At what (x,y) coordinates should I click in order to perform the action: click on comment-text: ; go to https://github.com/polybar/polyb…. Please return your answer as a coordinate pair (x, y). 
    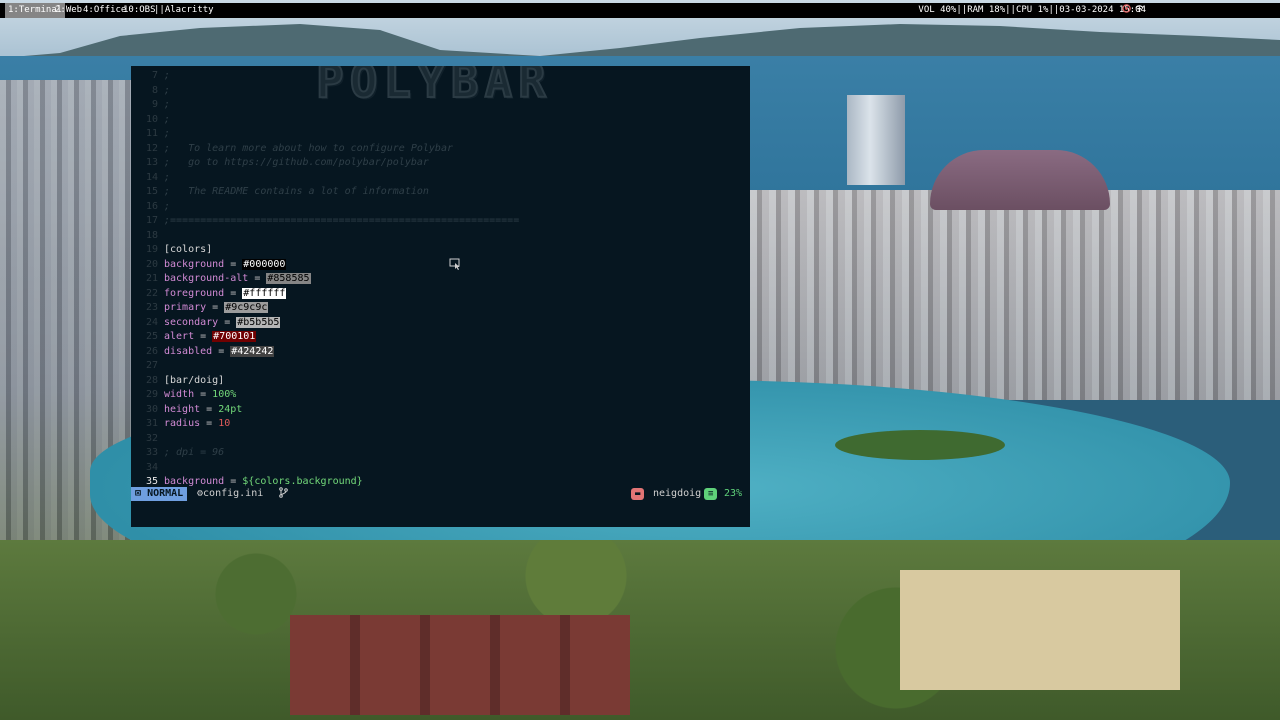
    Looking at the image, I should click on (296, 162).